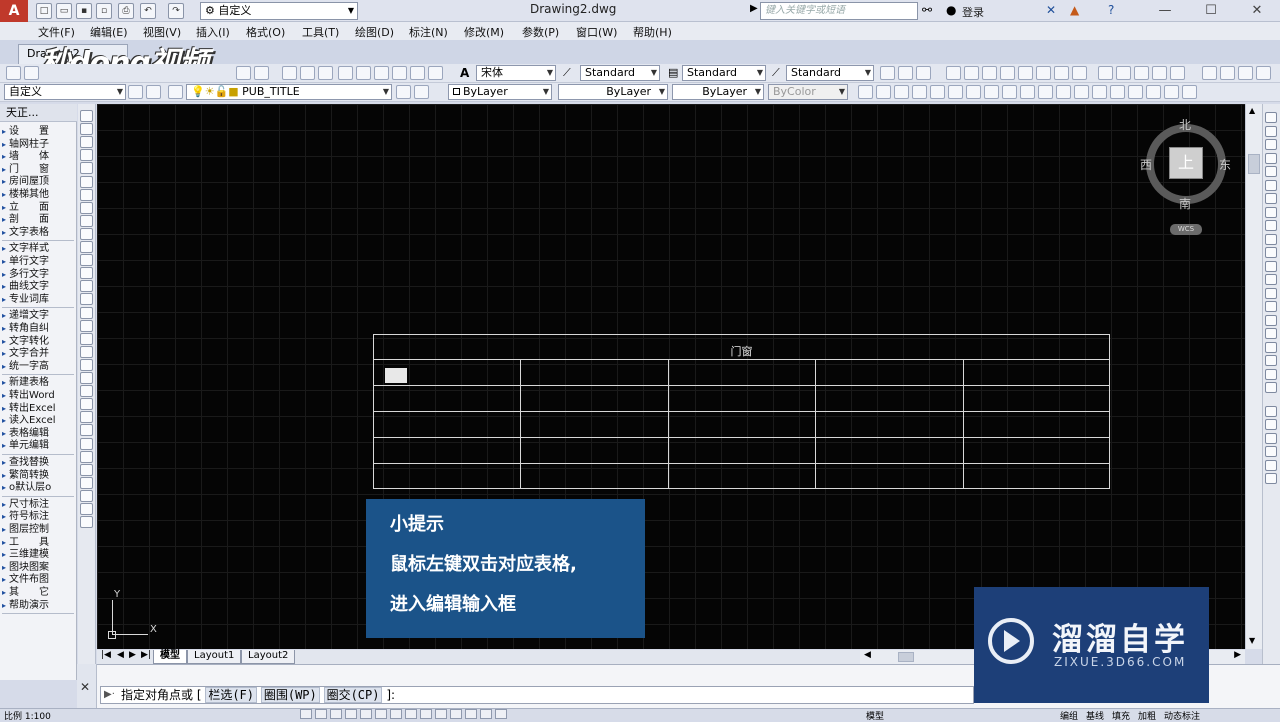 This screenshot has height=722, width=1280. I want to click on tch-tool-19-icon, so click(1189, 92).